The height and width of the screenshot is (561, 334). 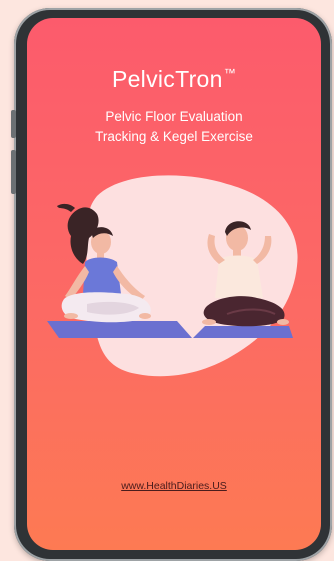 What do you see at coordinates (174, 79) in the screenshot?
I see `app-title: PelvicTron™` at bounding box center [174, 79].